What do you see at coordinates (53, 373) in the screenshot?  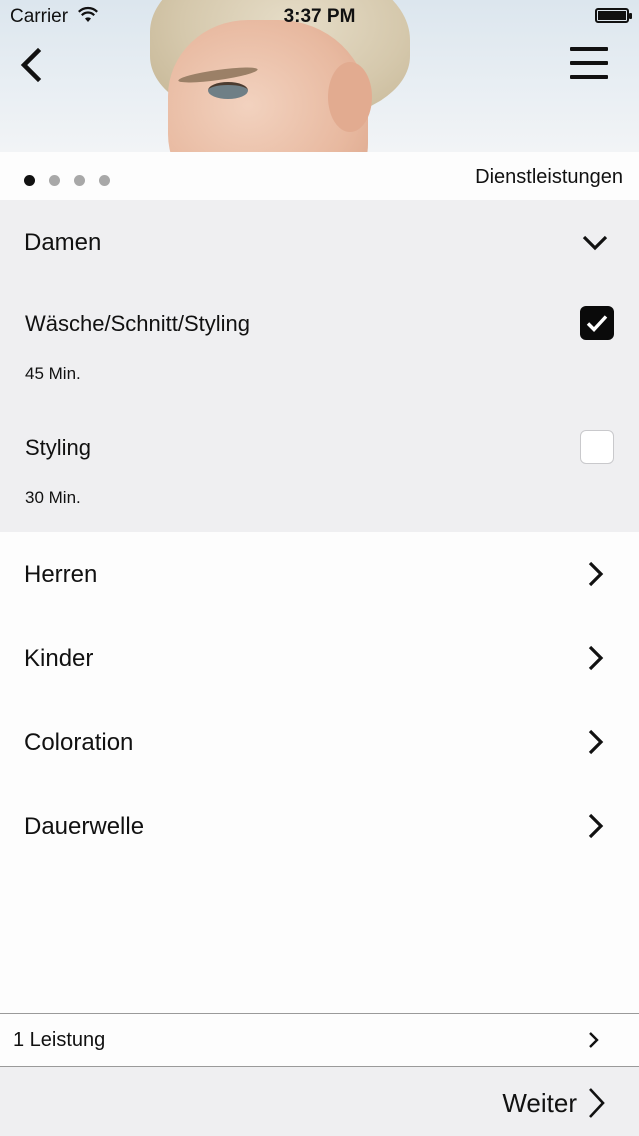 I see `service-duration: 45 Min.` at bounding box center [53, 373].